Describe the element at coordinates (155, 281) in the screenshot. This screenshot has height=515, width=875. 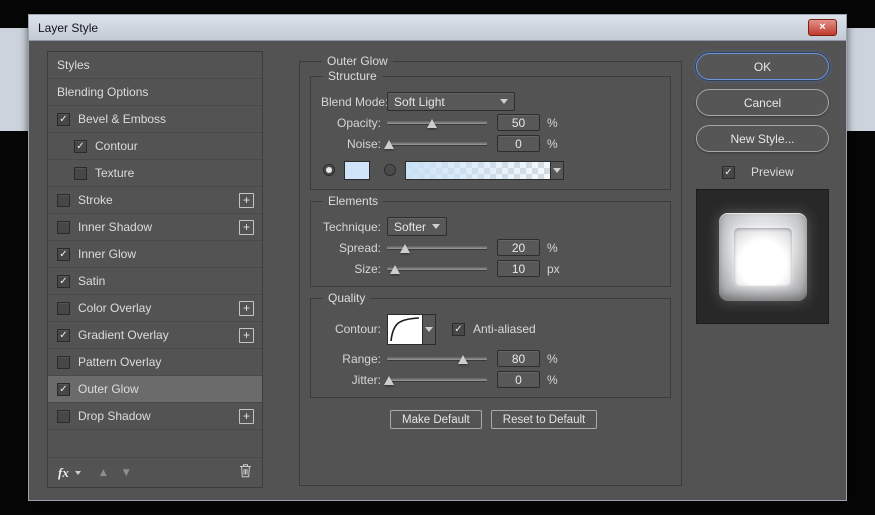
I see `sidebar-item-satin: Satin` at that location.